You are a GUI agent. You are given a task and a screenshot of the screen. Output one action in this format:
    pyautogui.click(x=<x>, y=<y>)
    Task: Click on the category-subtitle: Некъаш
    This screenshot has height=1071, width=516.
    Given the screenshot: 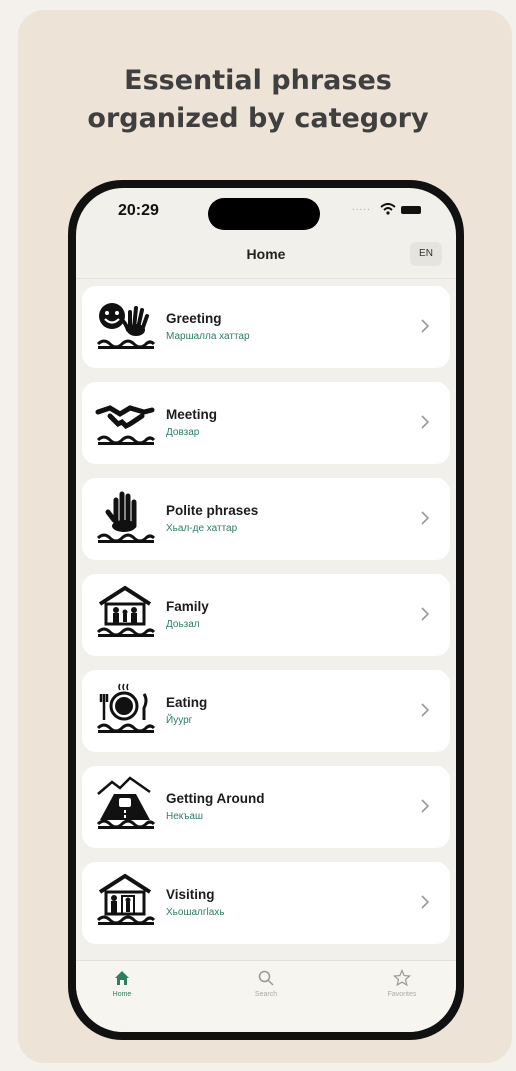 What is the action you would take?
    pyautogui.click(x=184, y=816)
    